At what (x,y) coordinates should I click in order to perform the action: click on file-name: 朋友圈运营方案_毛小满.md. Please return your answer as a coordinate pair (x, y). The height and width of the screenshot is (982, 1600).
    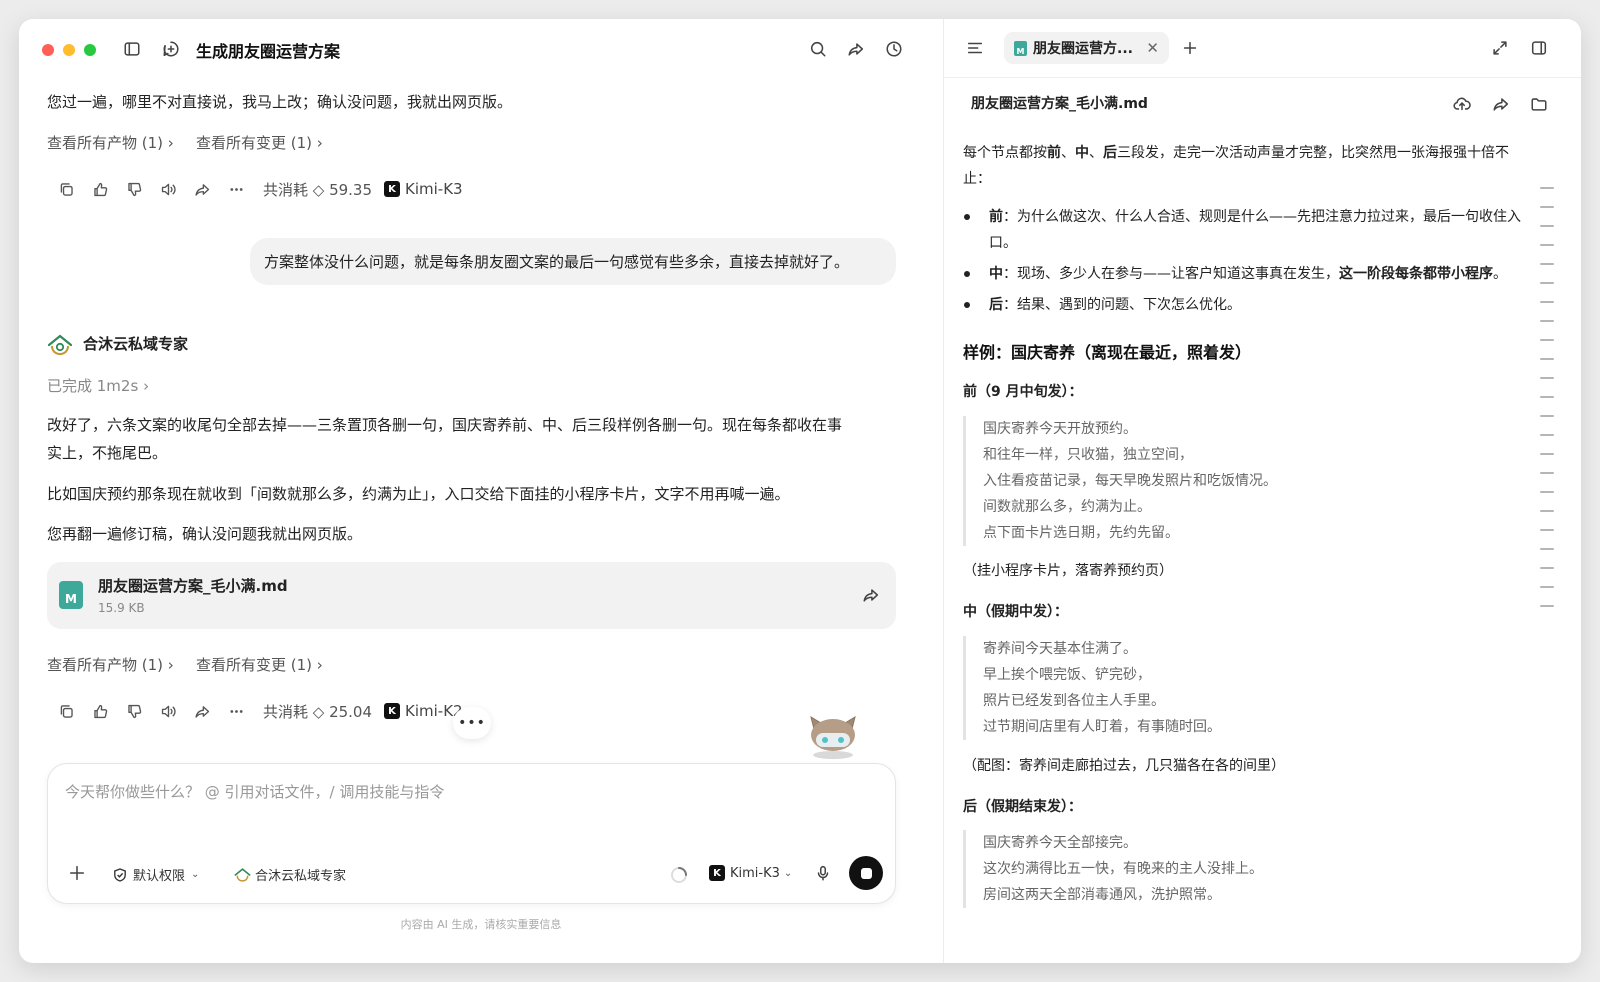
    Looking at the image, I should click on (193, 586).